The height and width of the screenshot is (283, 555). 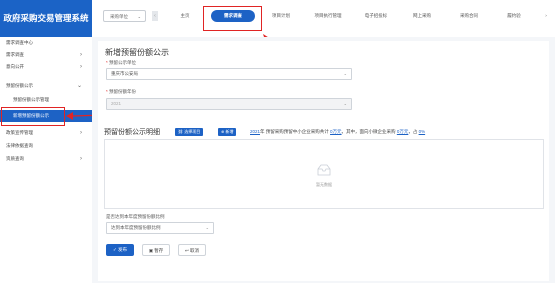 I want to click on publish-button: ✓ 发布, so click(x=120, y=250).